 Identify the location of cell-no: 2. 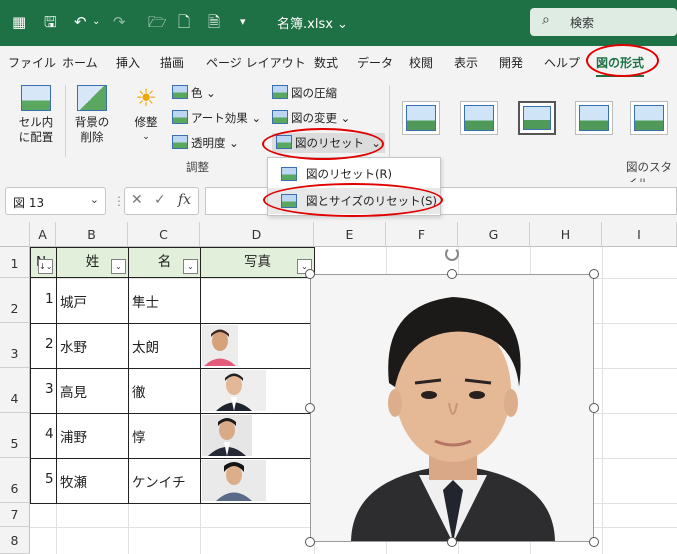
(49, 344).